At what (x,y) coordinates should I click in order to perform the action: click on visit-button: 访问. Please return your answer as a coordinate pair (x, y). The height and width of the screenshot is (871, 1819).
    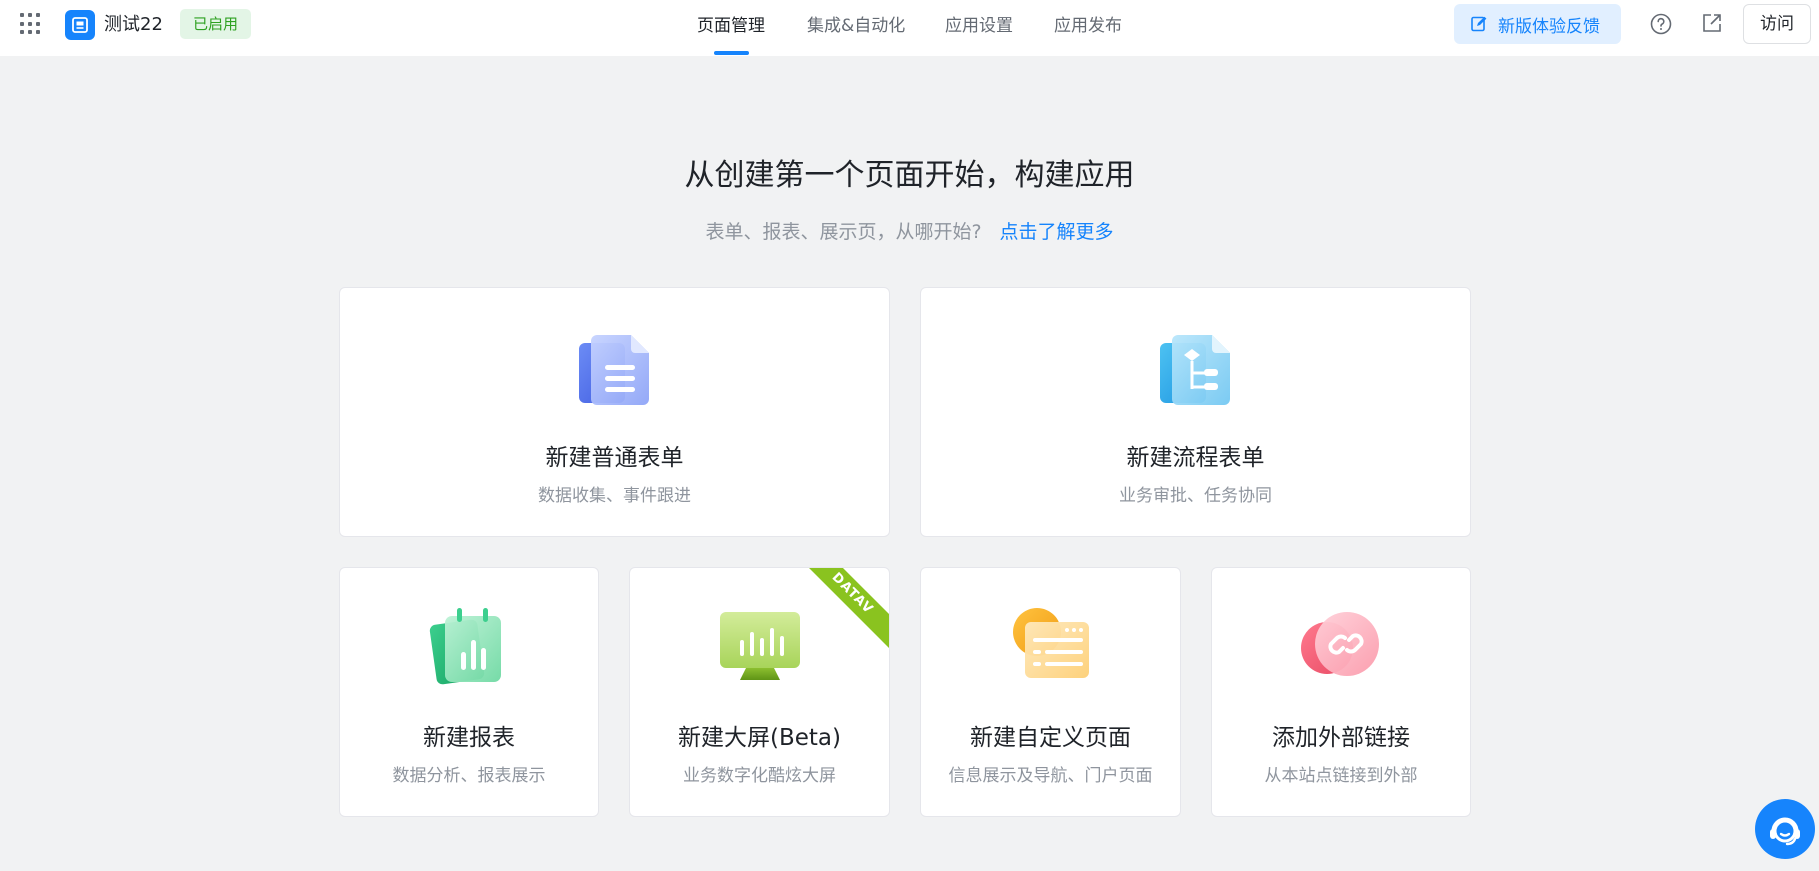
    Looking at the image, I should click on (1777, 24).